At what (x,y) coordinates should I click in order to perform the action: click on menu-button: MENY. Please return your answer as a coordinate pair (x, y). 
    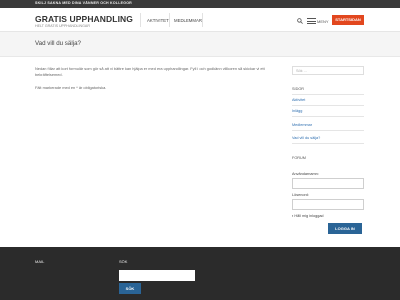
    Looking at the image, I should click on (318, 21).